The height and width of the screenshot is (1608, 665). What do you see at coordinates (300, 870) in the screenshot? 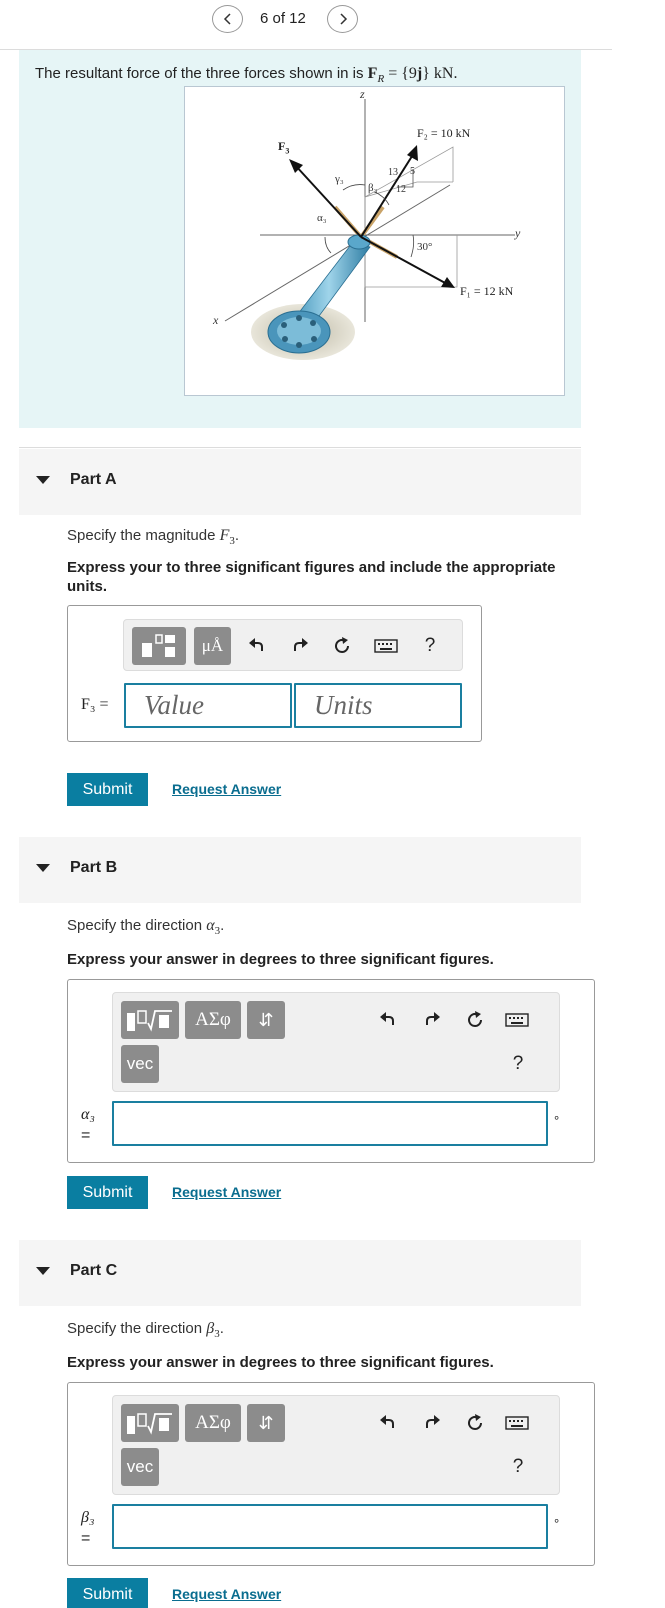
I see `part-b-header: Part B` at bounding box center [300, 870].